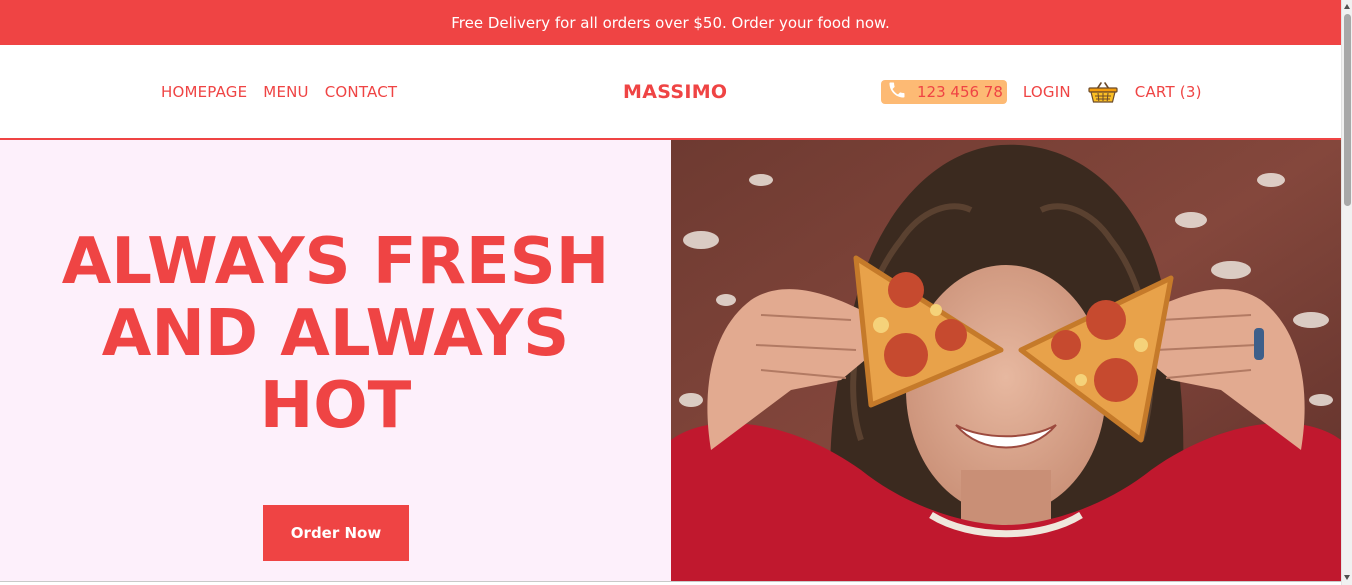  Describe the element at coordinates (960, 91) in the screenshot. I see `phone-number: 123 456 78` at that location.